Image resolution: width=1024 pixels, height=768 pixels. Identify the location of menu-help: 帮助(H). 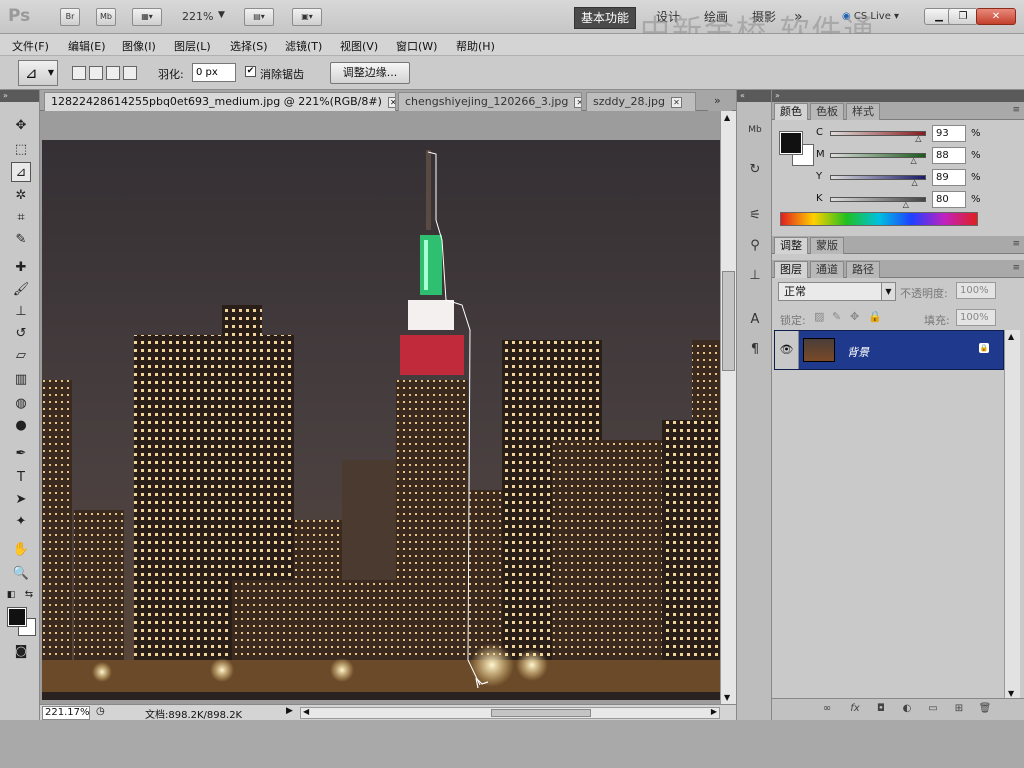
(475, 46).